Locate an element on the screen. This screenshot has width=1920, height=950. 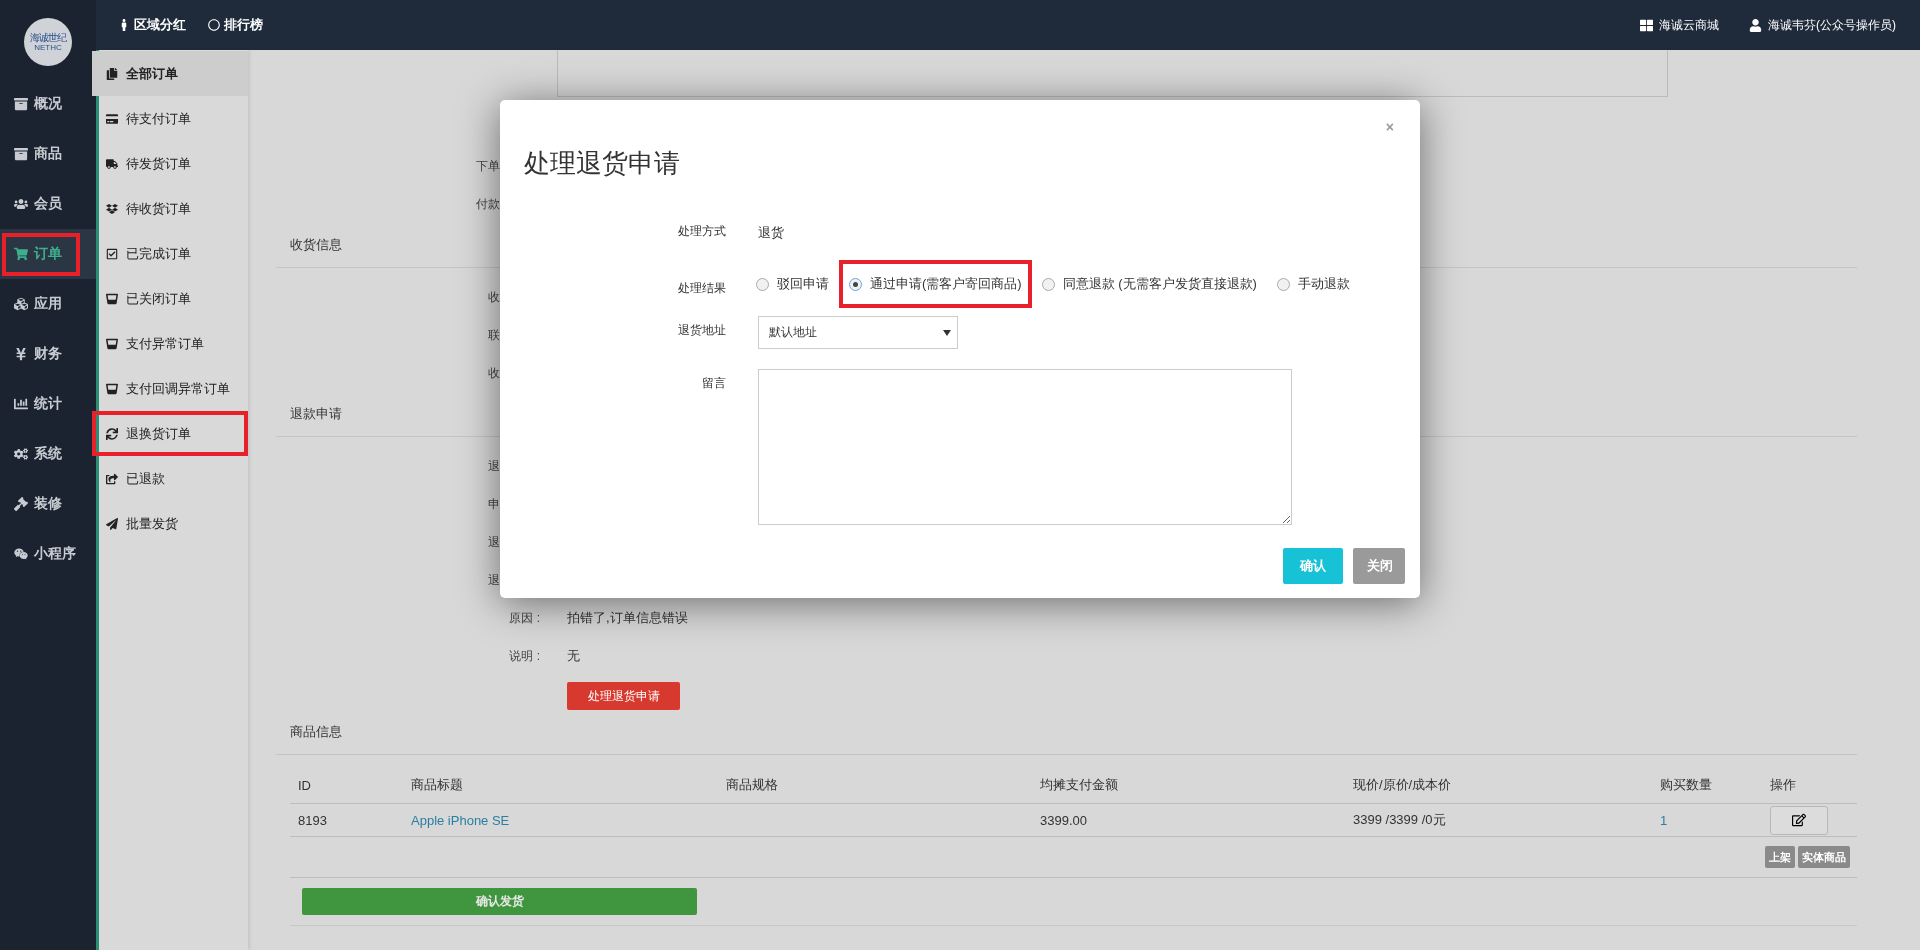
column-header: 商品标题 is located at coordinates (560, 785).